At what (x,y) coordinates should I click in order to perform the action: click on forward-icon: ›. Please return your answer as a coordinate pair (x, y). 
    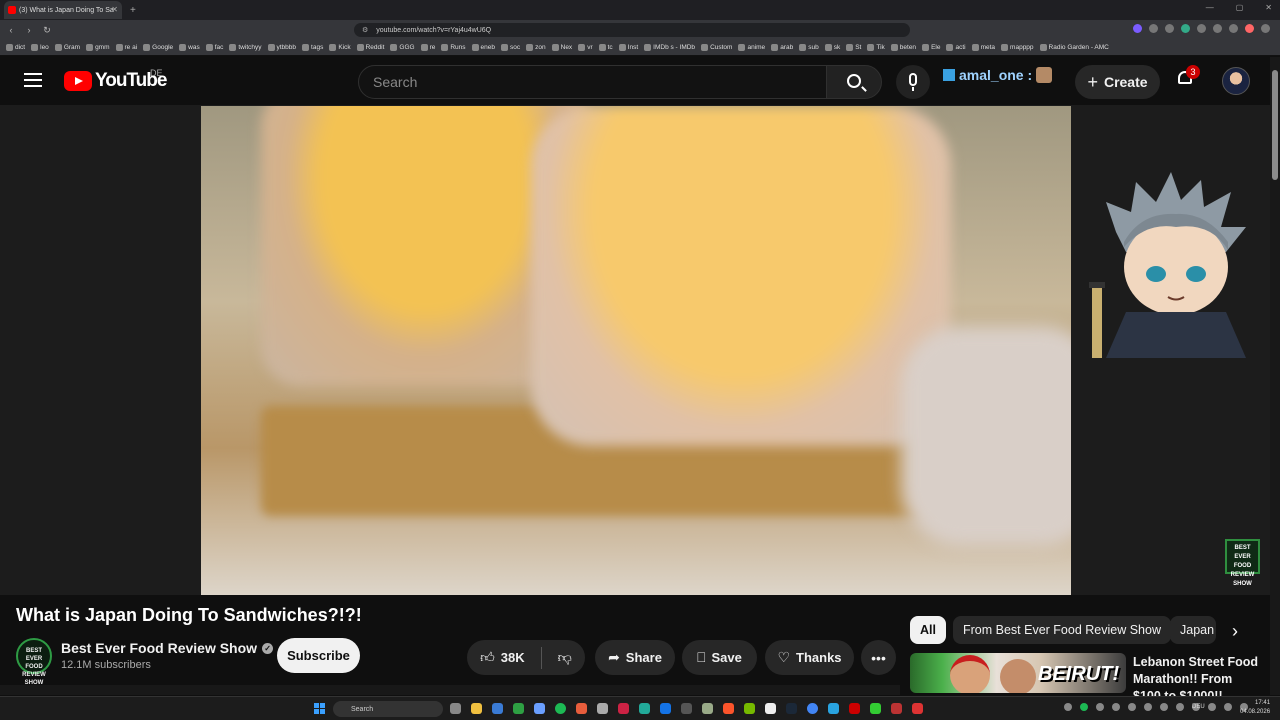
    Looking at the image, I should click on (29, 30).